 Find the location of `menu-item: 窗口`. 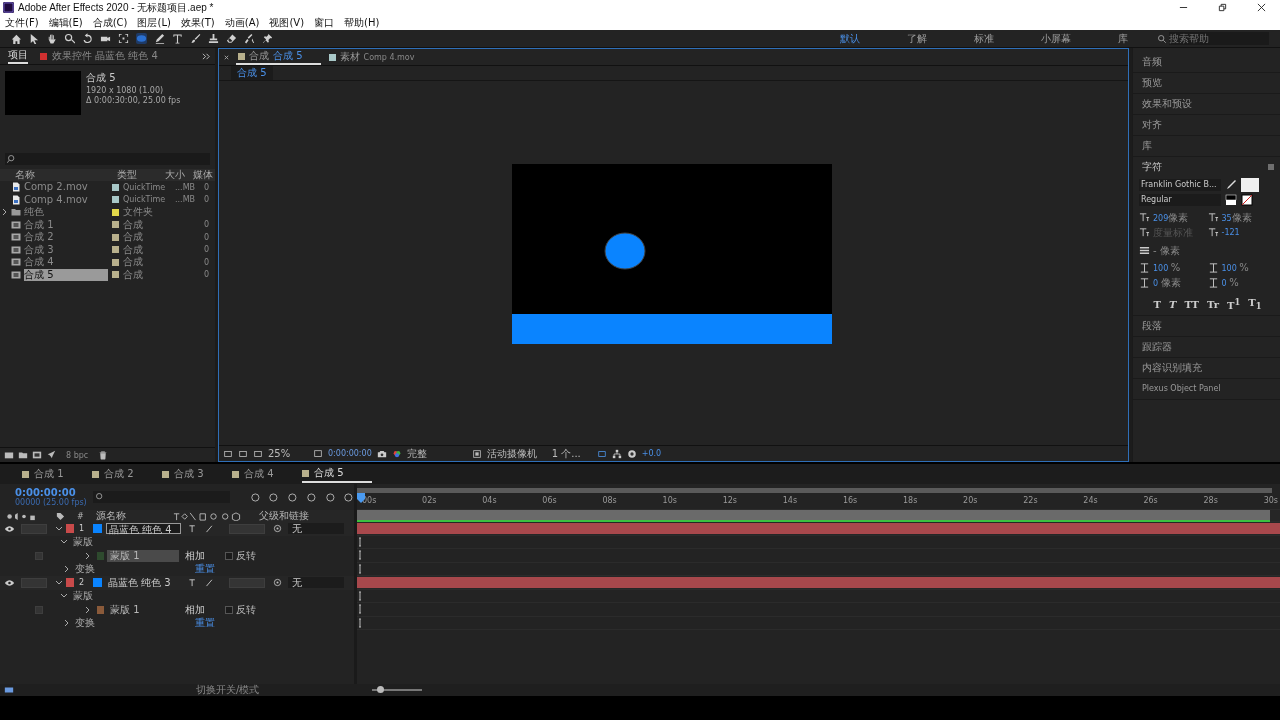

menu-item: 窗口 is located at coordinates (324, 22).